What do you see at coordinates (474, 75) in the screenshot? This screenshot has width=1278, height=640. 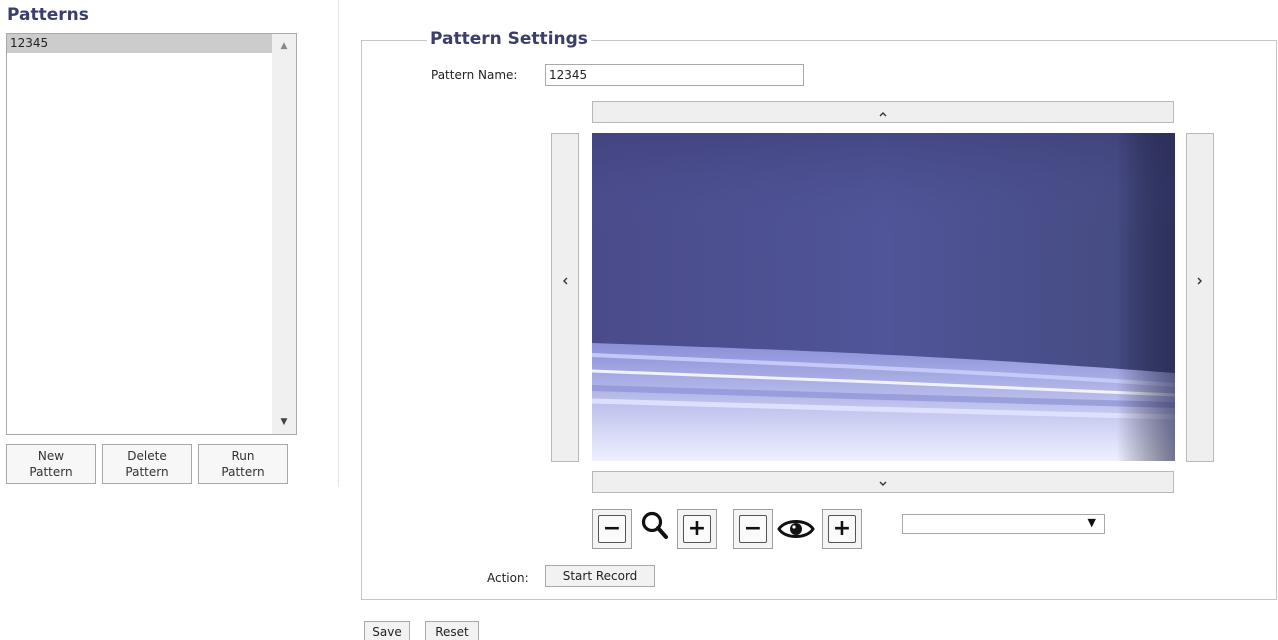 I see `pattern-name-label: Pattern Name:` at bounding box center [474, 75].